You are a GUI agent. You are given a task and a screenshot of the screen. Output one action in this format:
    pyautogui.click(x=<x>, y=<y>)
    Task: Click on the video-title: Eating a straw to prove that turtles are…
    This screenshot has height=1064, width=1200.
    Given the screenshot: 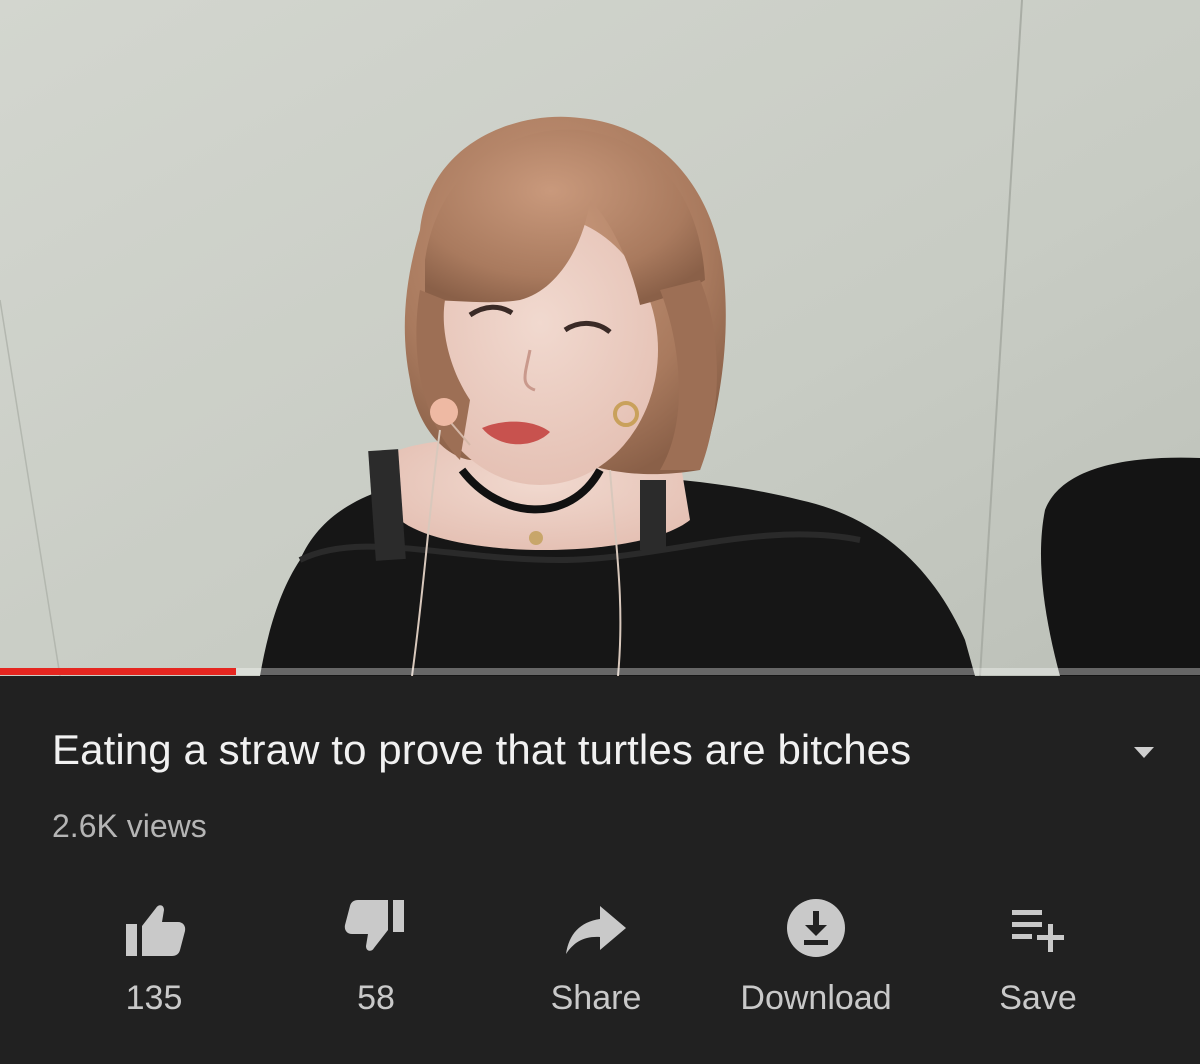 What is the action you would take?
    pyautogui.click(x=482, y=749)
    